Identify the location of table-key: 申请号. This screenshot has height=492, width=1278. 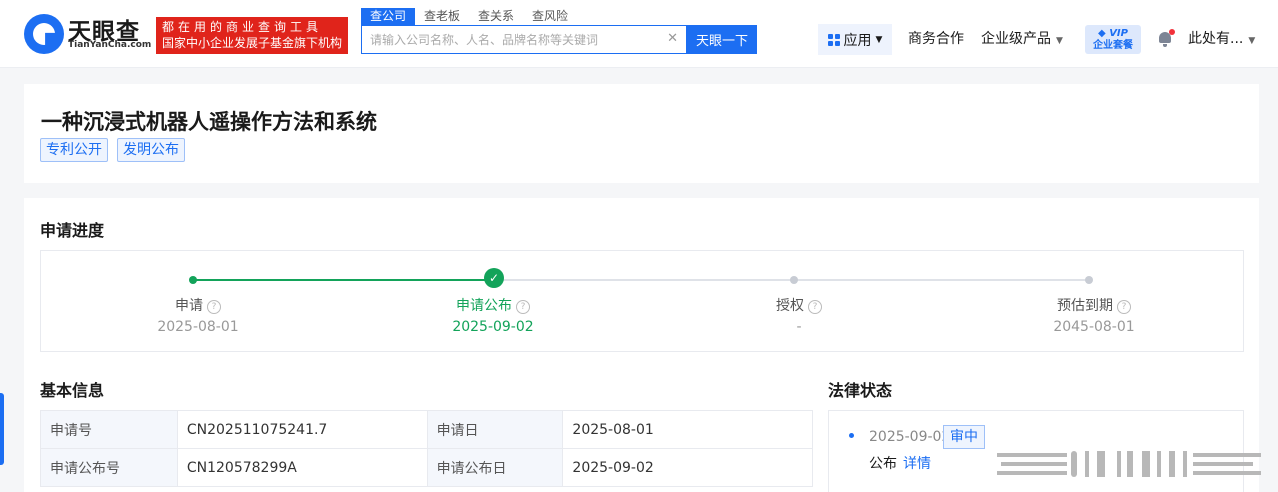
(109, 429).